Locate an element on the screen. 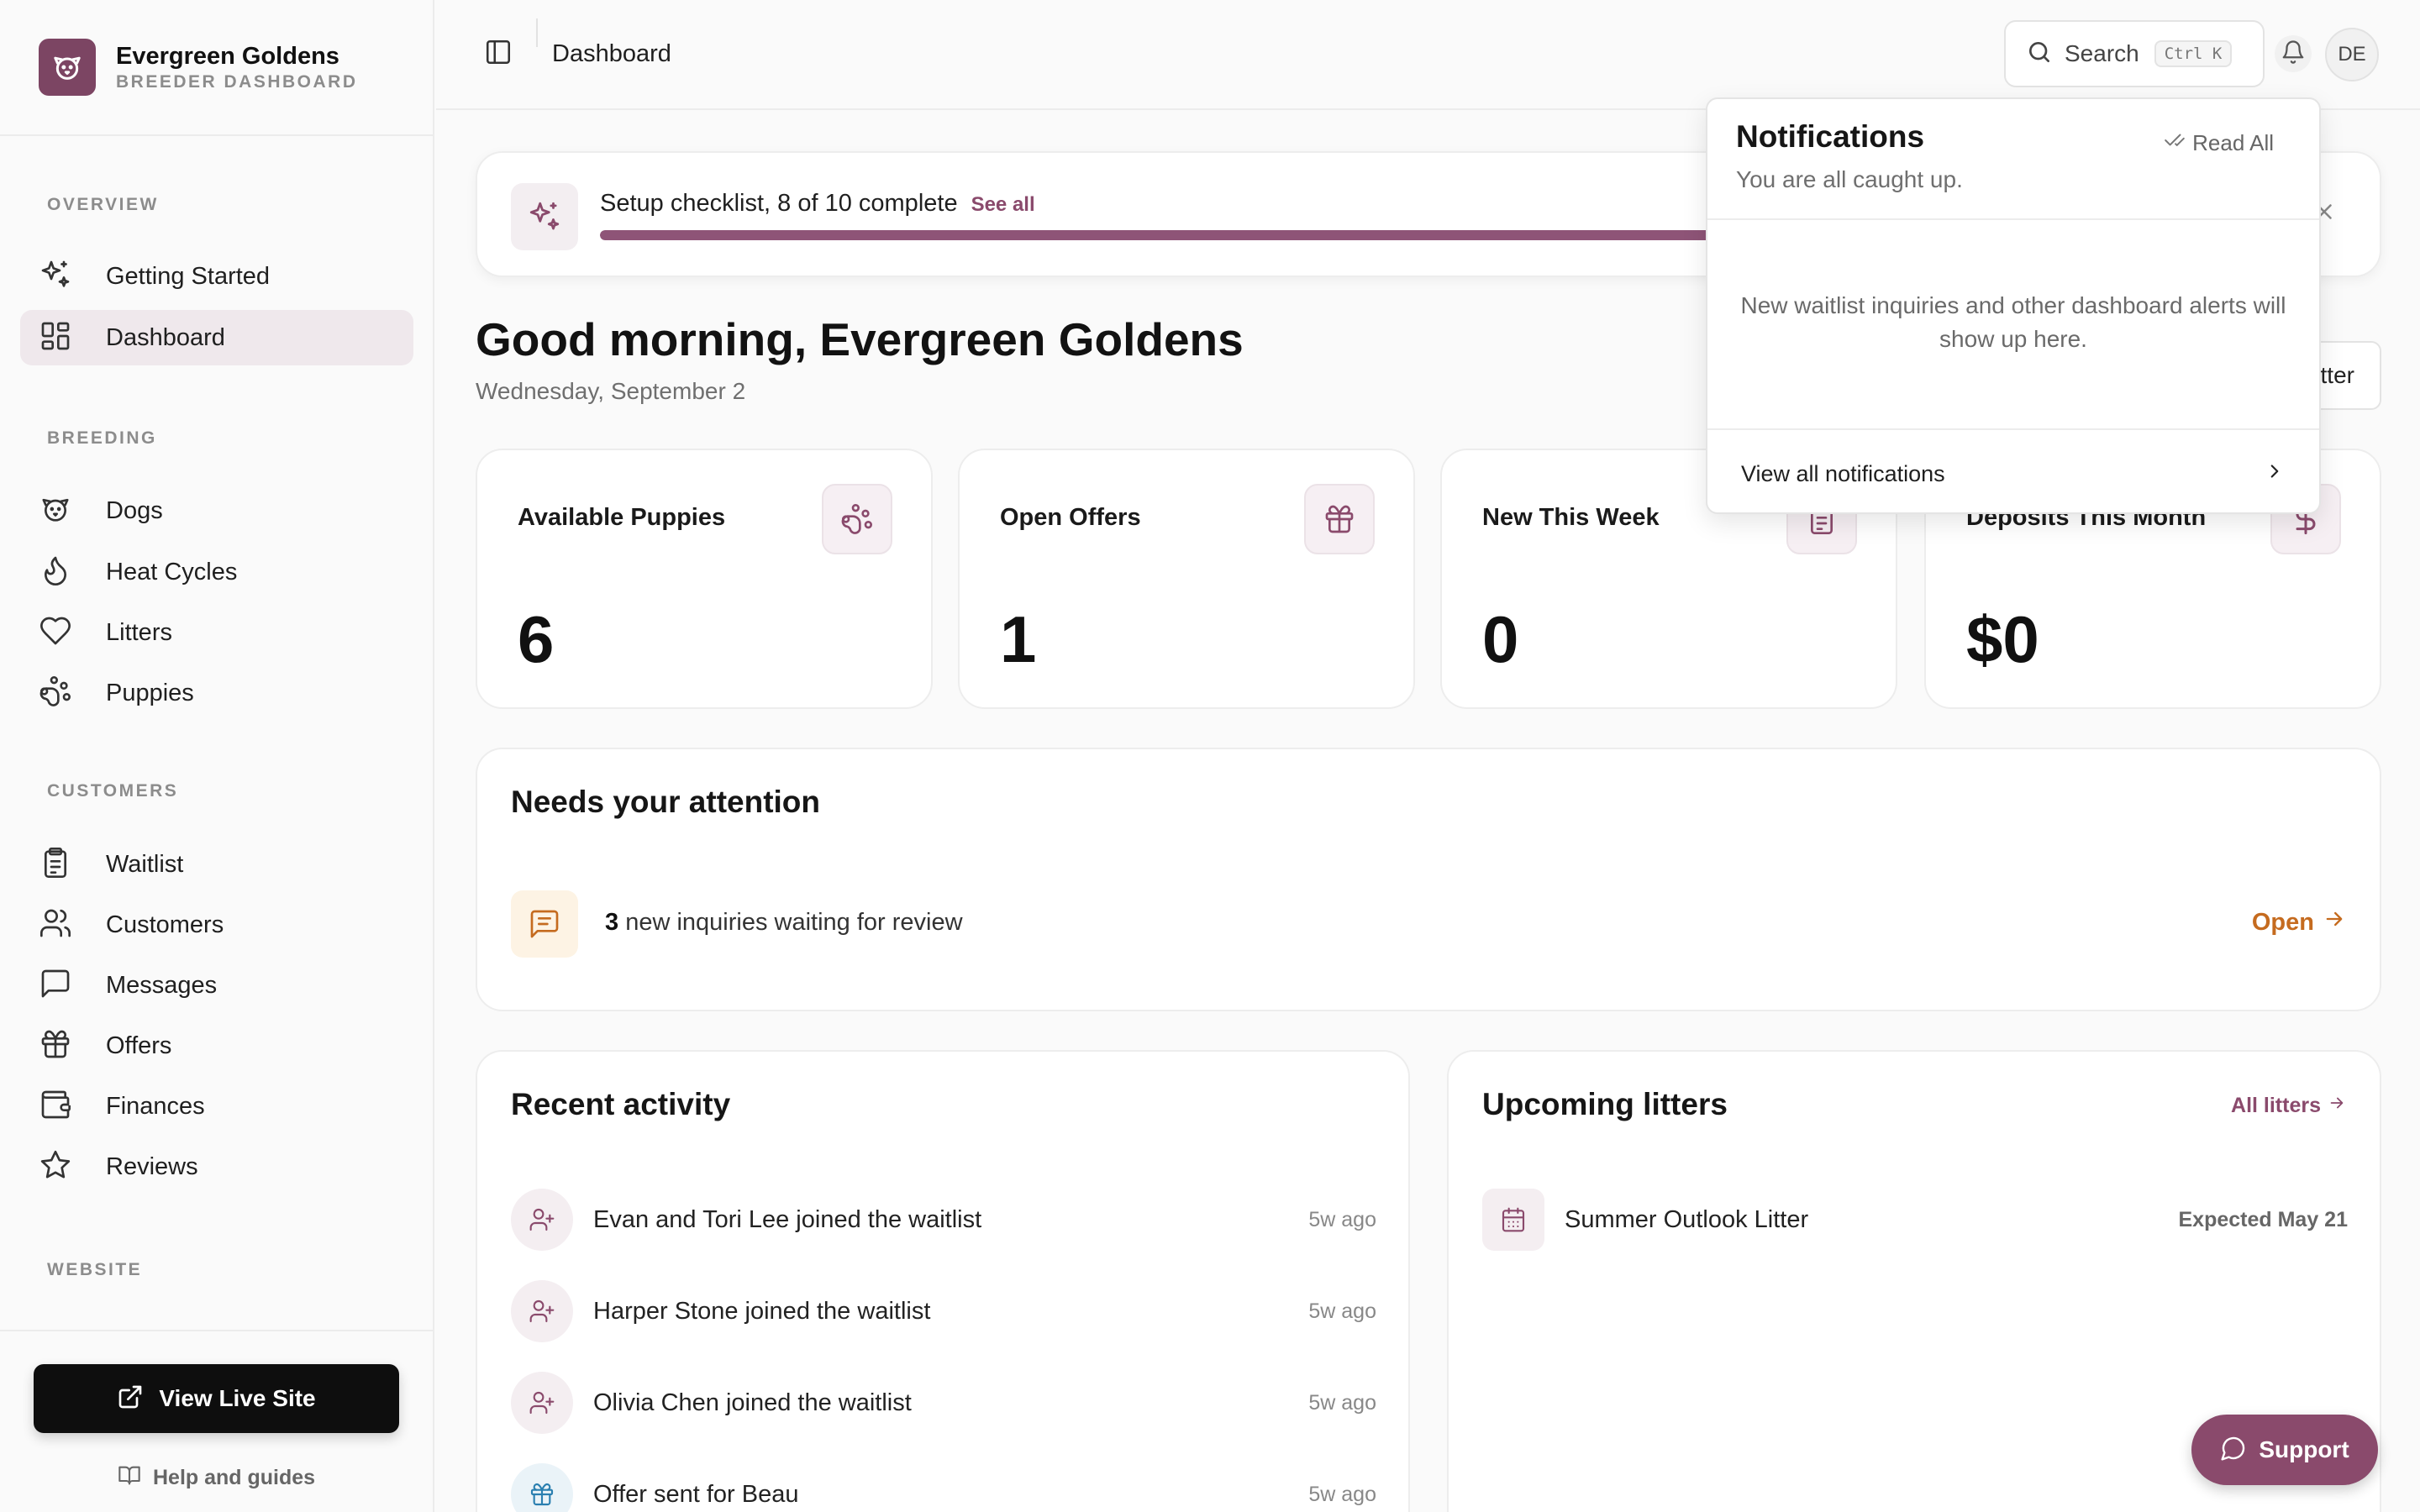 This screenshot has height=1512, width=2420. brand: Evergreen Goldens BREEDER DASHBOARD is located at coordinates (199, 67).